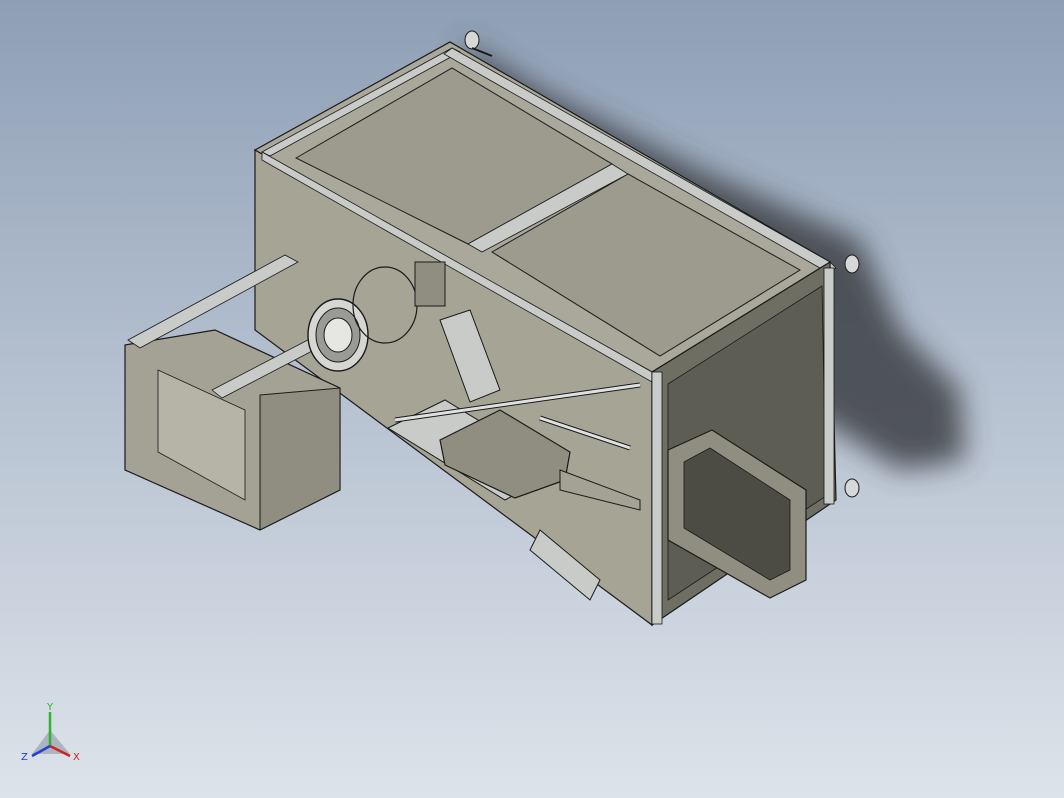  I want to click on y-axis-label: Y, so click(50, 707).